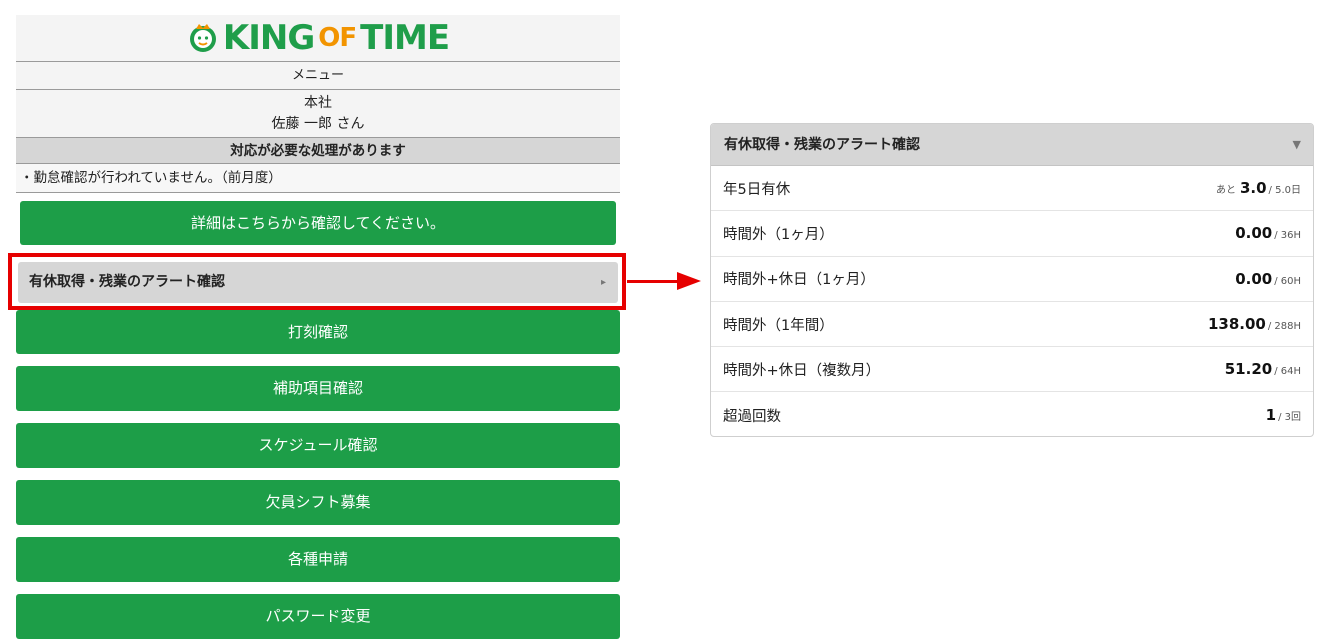 This screenshot has width=1331, height=644. Describe the element at coordinates (1296, 144) in the screenshot. I see `chevron-down-icon: ▼` at that location.